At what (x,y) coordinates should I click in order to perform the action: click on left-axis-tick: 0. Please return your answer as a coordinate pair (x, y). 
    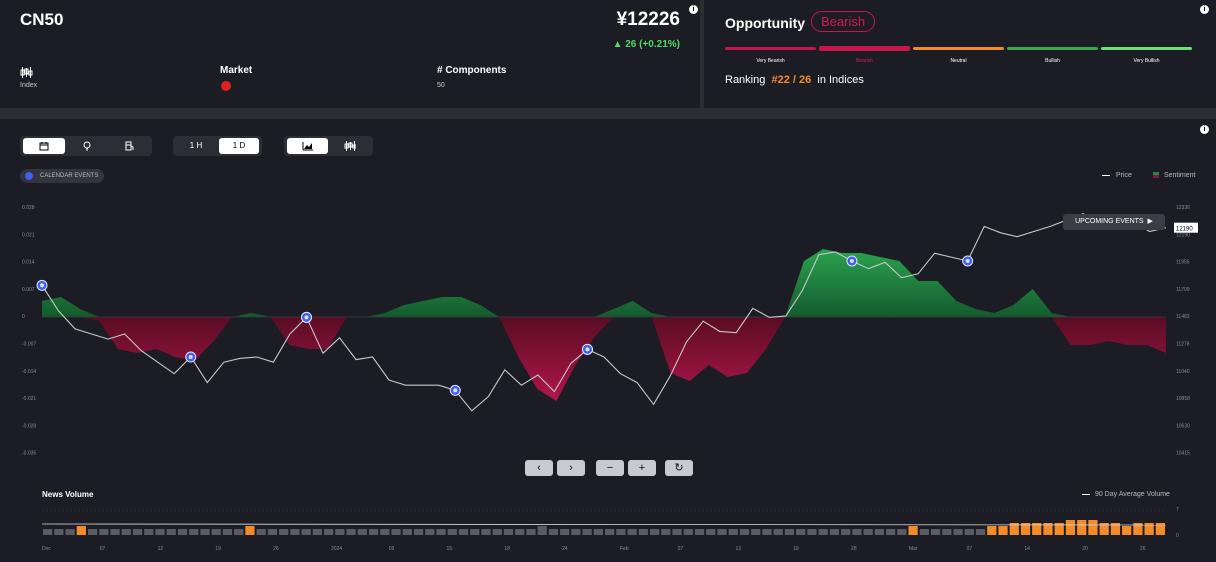
    Looking at the image, I should click on (23, 317).